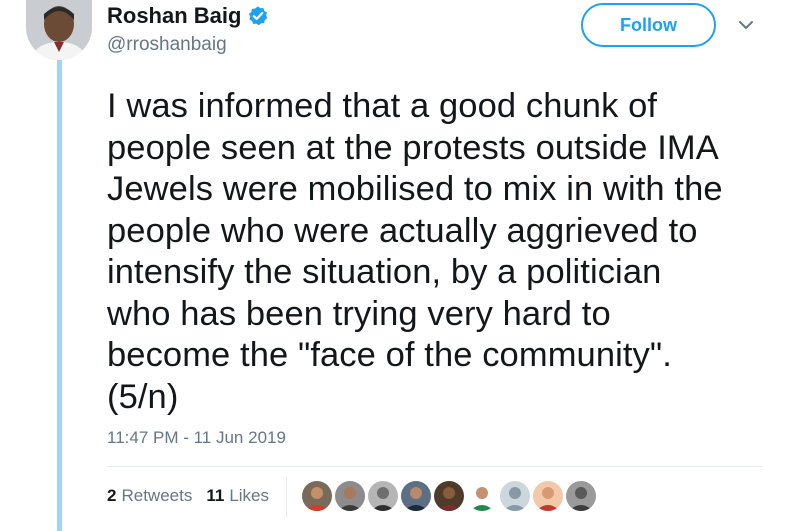 Image resolution: width=800 pixels, height=531 pixels. I want to click on likes-count: 11, so click(215, 495).